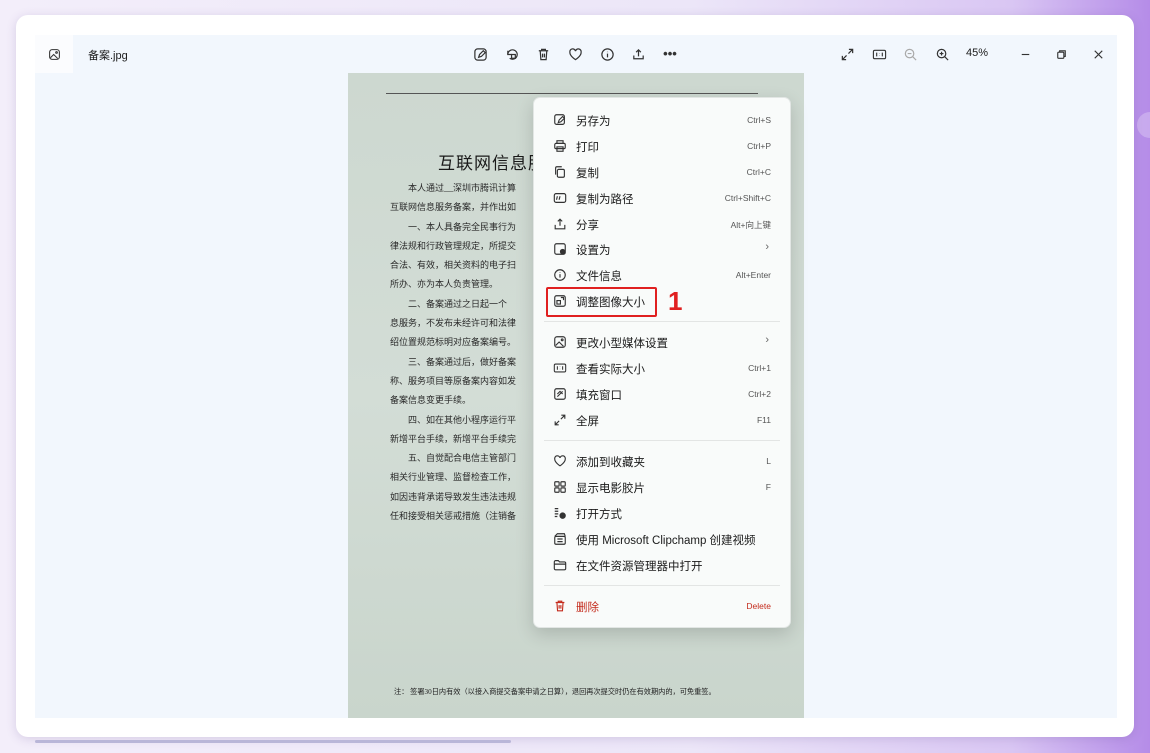 The width and height of the screenshot is (1150, 753). I want to click on rotate-icon, so click(512, 54).